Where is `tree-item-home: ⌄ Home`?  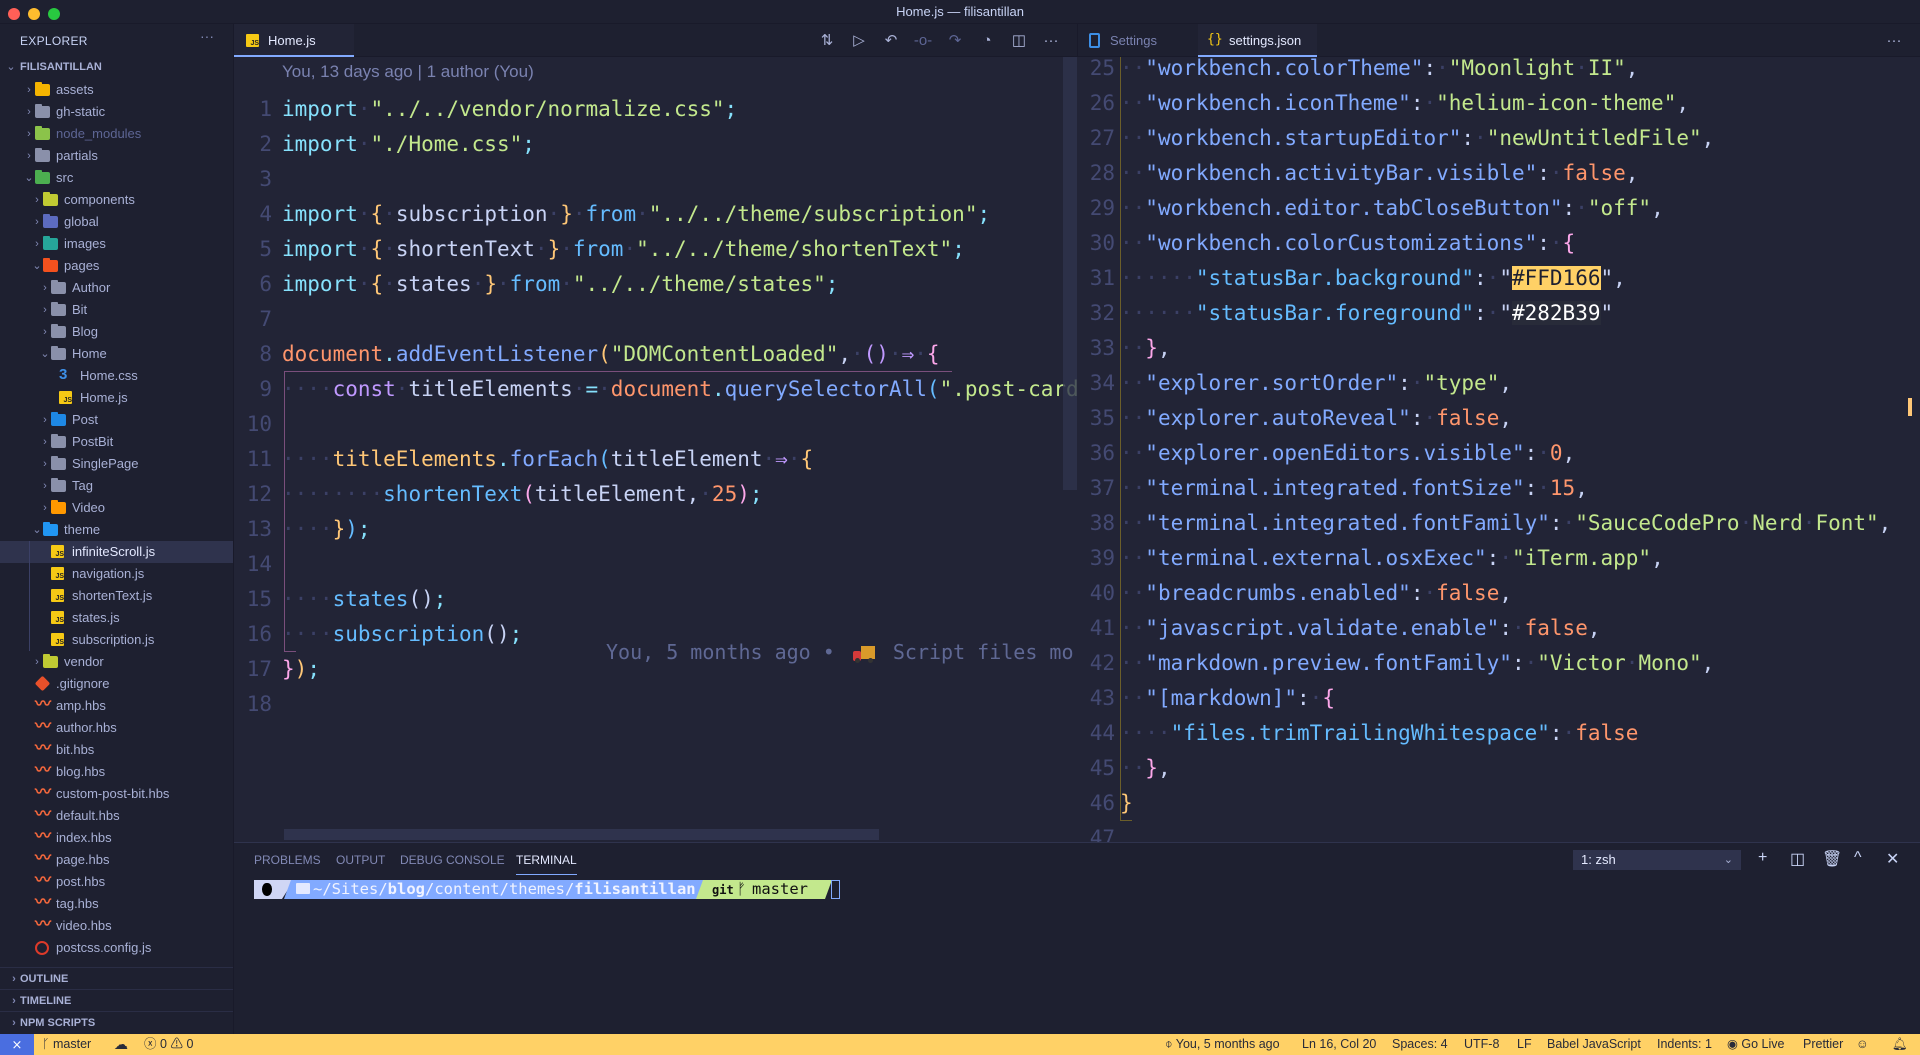
tree-item-home: ⌄ Home is located at coordinates (116, 354).